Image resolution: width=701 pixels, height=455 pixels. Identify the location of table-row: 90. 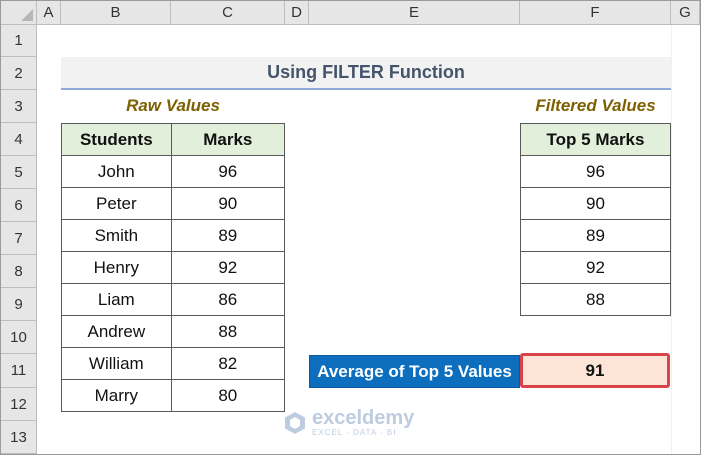
(595, 203).